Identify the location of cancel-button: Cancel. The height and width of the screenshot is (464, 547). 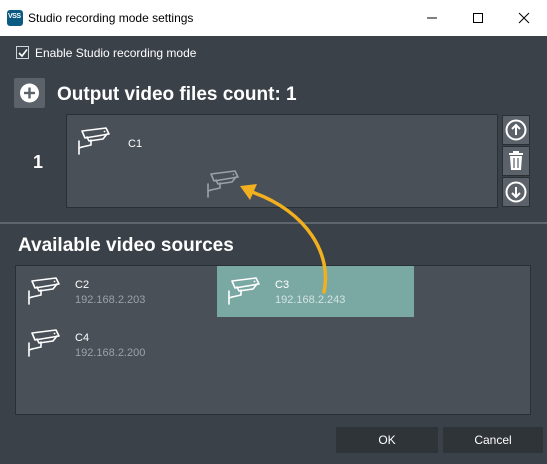
(493, 440).